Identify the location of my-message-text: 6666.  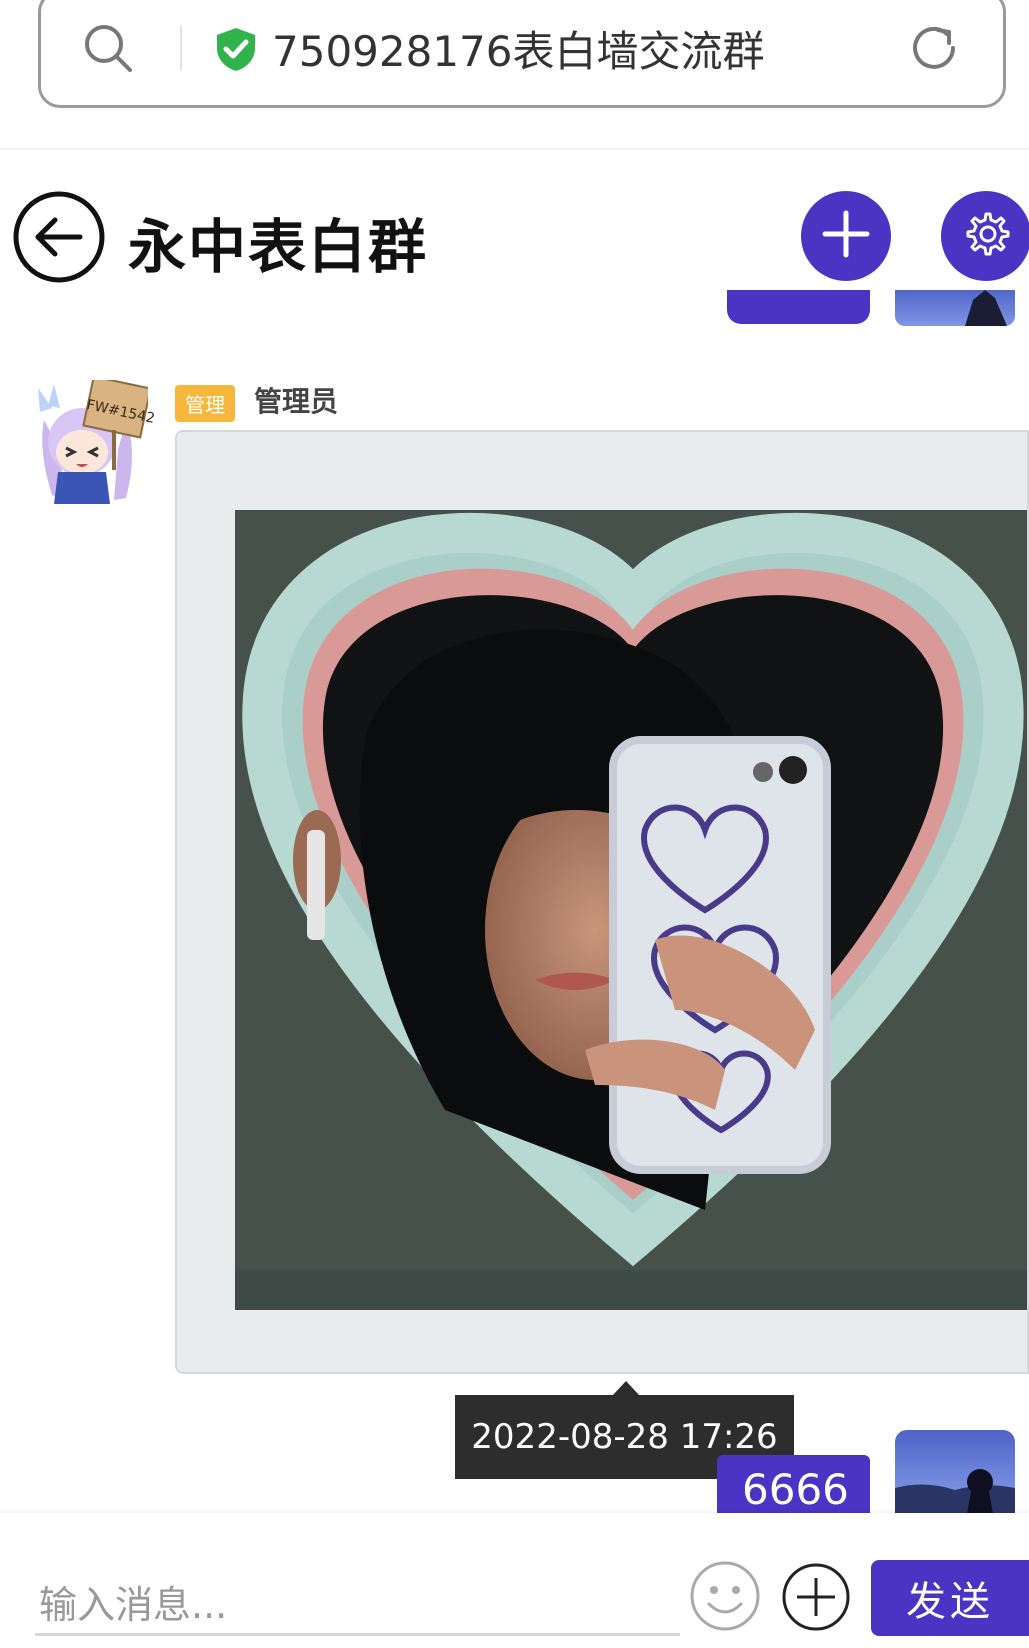
(795, 1489).